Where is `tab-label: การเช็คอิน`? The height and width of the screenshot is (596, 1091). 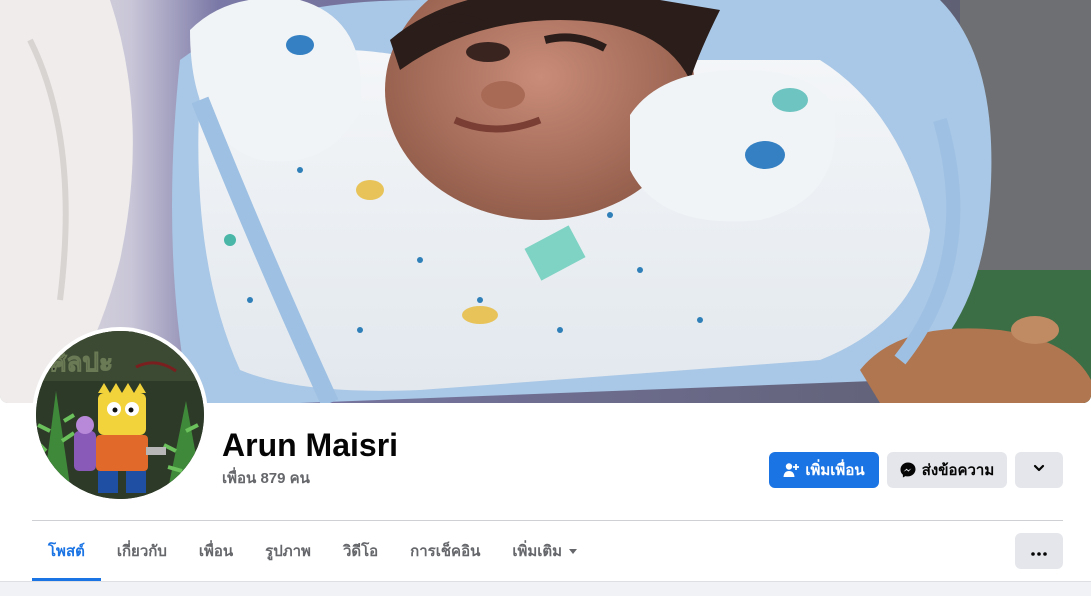
tab-label: การเช็คอิน is located at coordinates (445, 551).